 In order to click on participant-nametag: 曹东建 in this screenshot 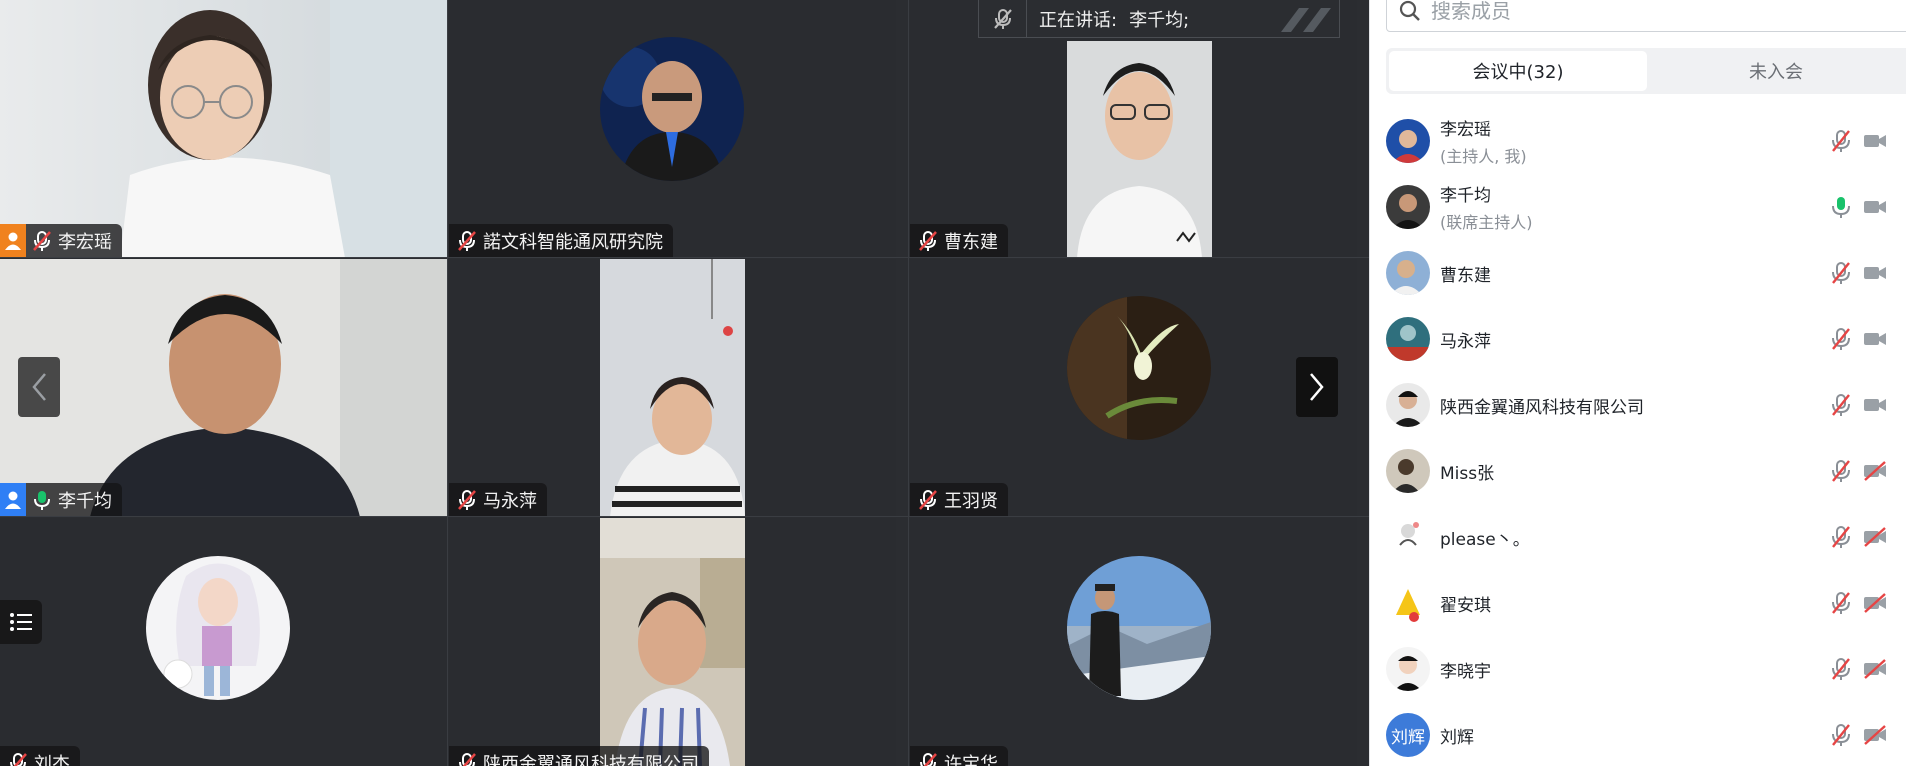, I will do `click(959, 241)`.